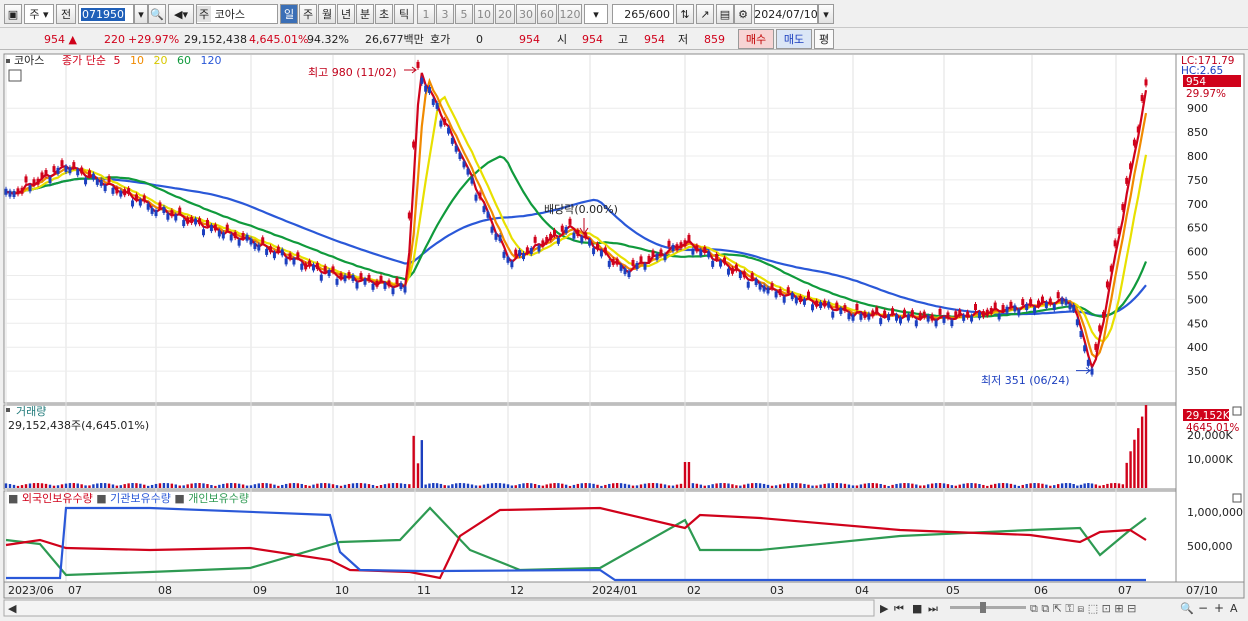 This screenshot has height=621, width=1248. I want to click on count-field: 265/600, so click(643, 14).